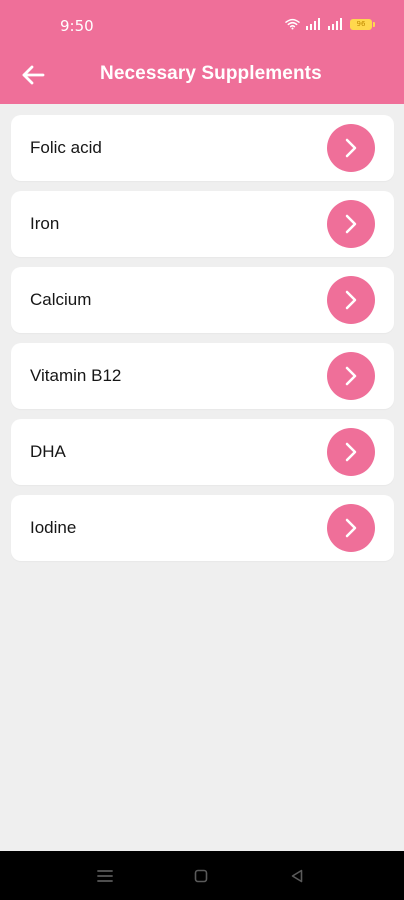 Image resolution: width=404 pixels, height=900 pixels. I want to click on home-button, so click(201, 876).